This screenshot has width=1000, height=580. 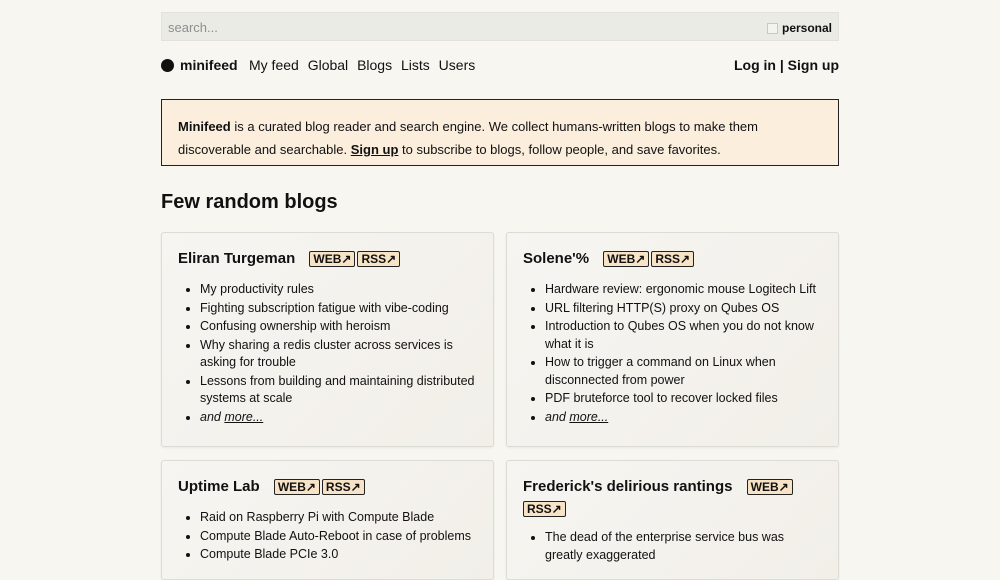 I want to click on signup-link: Sign up, so click(x=813, y=65).